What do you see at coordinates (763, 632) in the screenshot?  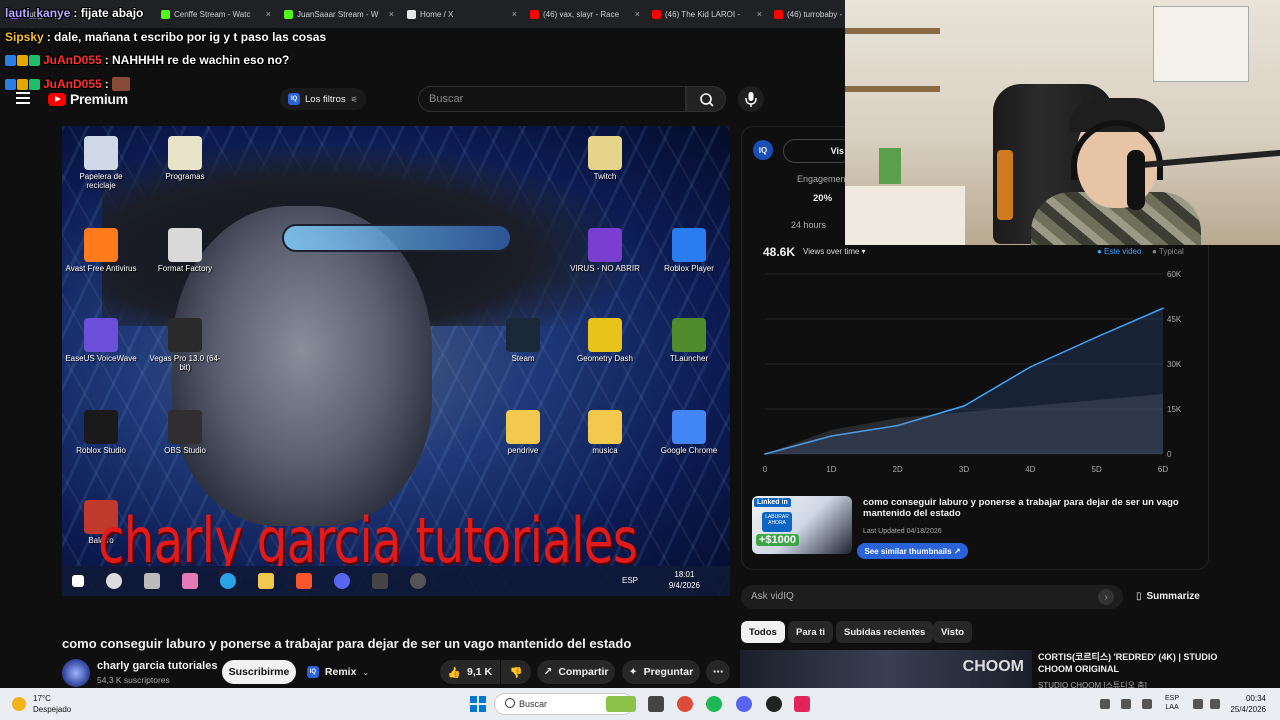 I see `feed-filter-chip: Todos` at bounding box center [763, 632].